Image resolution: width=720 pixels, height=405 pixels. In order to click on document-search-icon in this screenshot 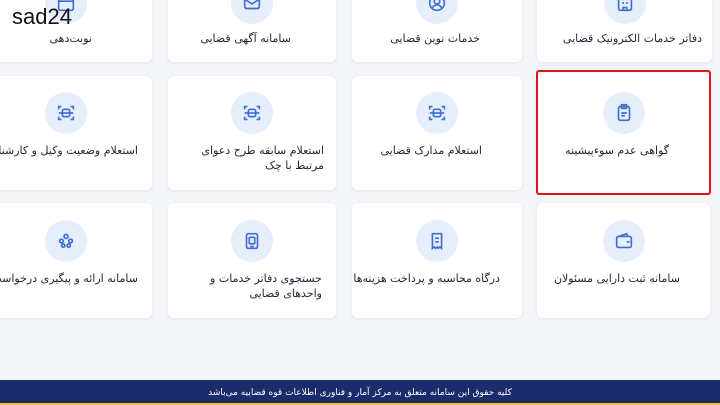, I will do `click(252, 241)`.